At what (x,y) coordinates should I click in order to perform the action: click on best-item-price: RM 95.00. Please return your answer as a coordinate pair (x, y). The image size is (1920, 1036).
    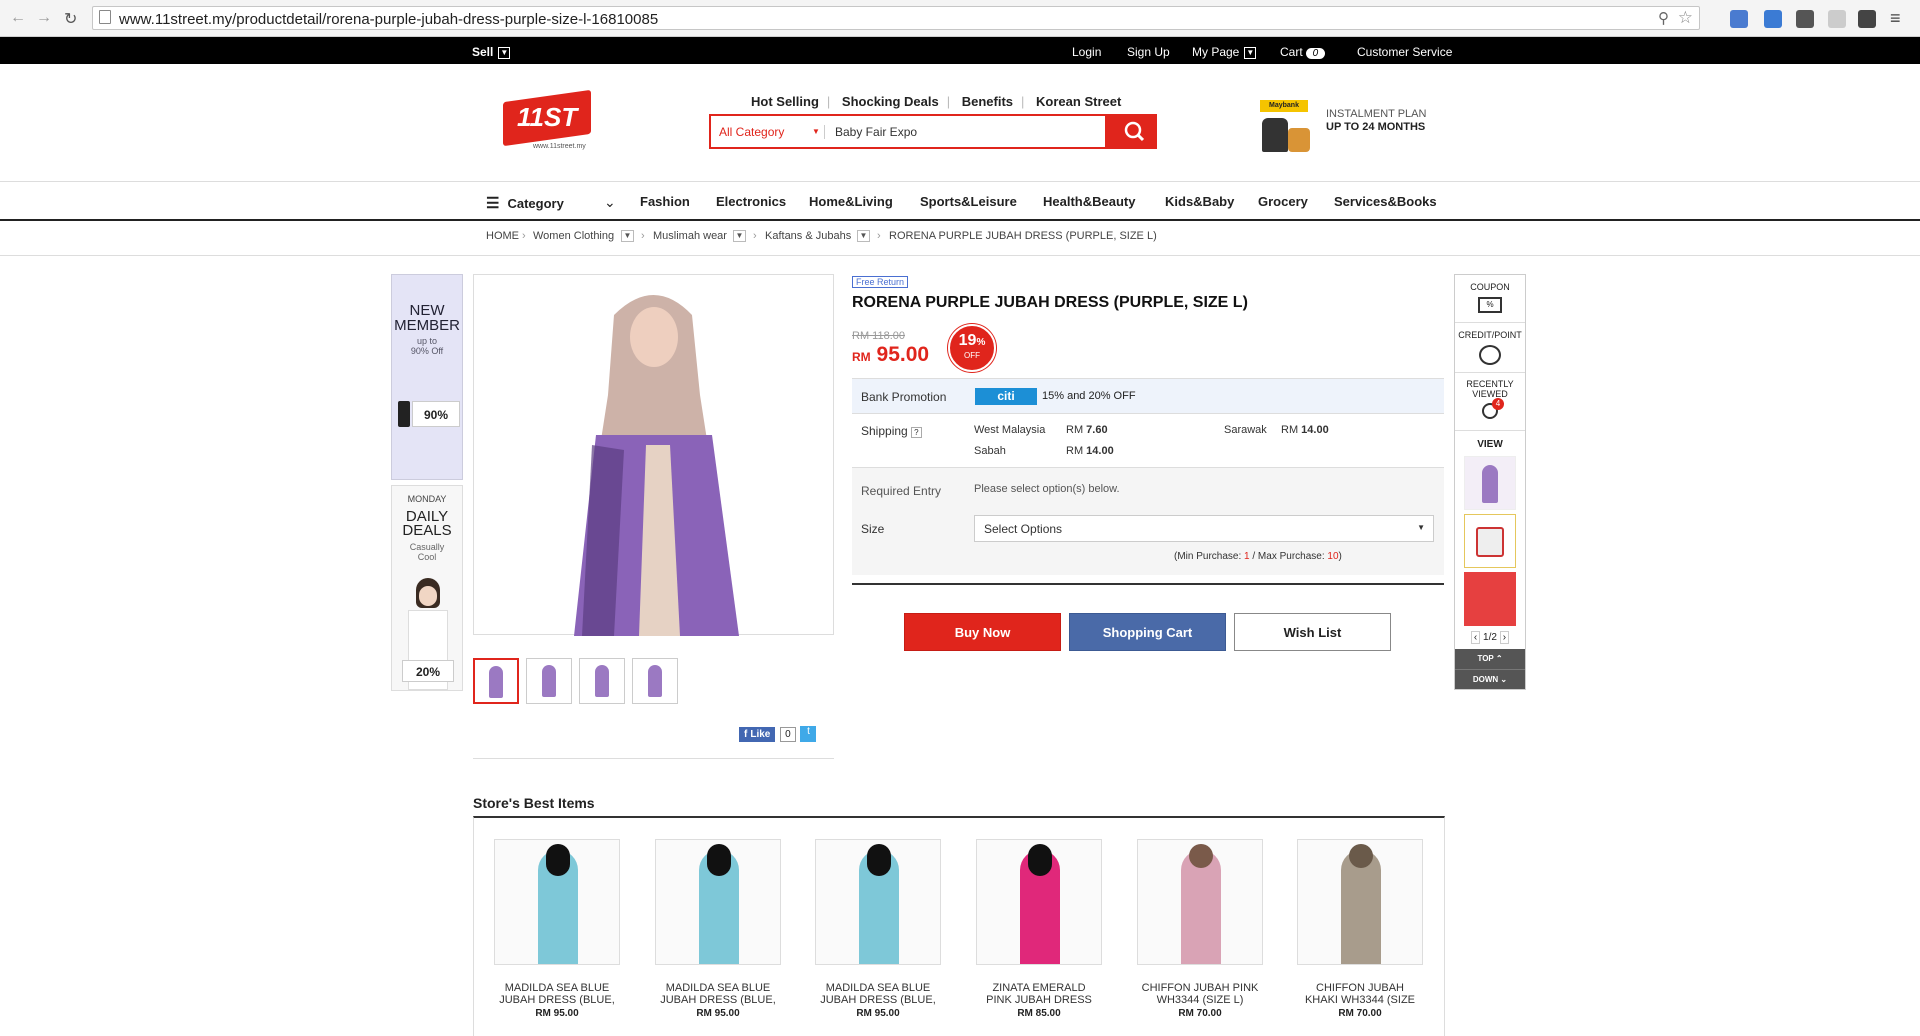
    Looking at the image, I should click on (878, 1013).